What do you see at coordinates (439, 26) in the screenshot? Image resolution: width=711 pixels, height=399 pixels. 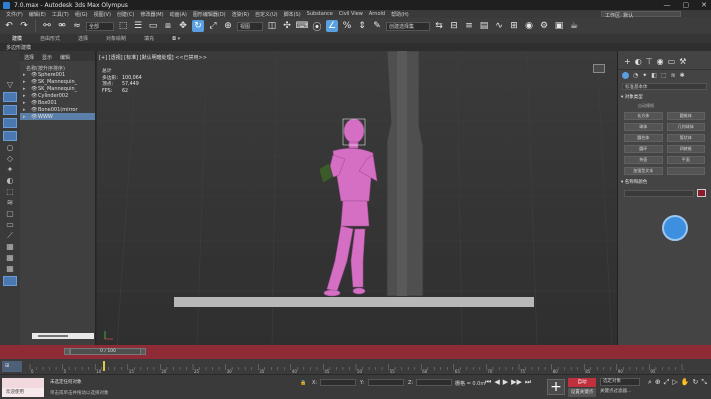 I see `mirror-icon: ⇆` at bounding box center [439, 26].